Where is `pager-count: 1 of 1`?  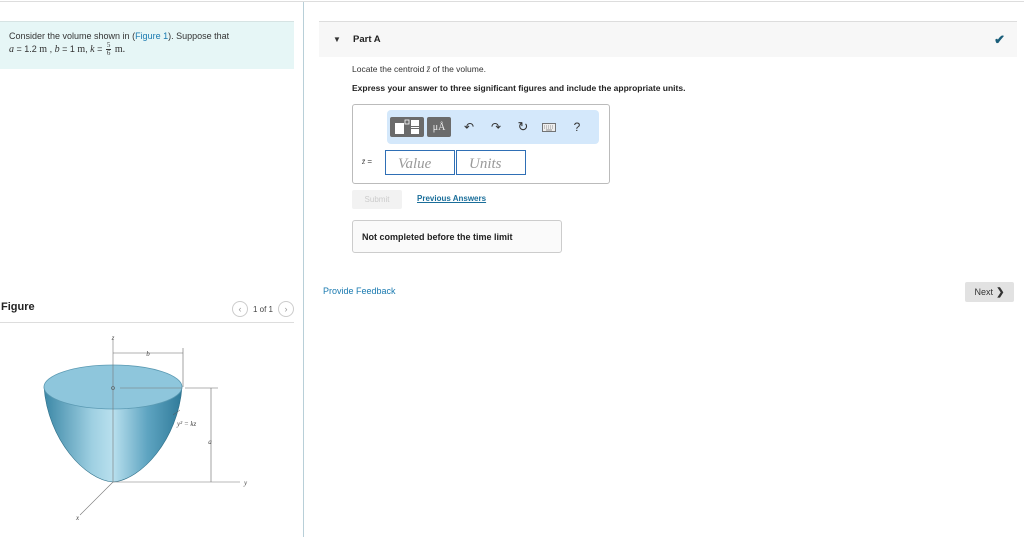
pager-count: 1 of 1 is located at coordinates (262, 309).